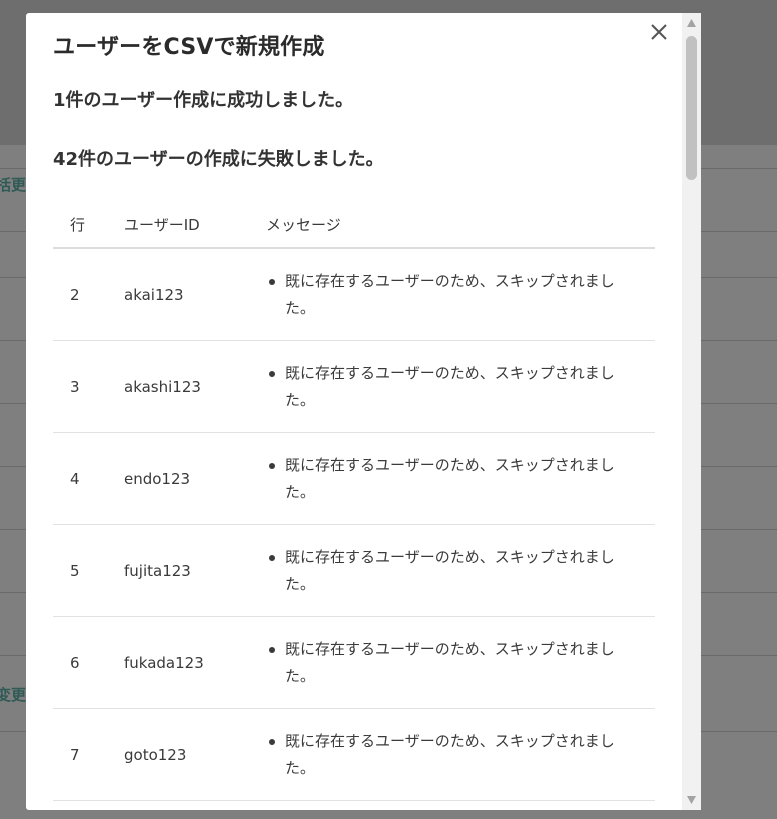 This screenshot has height=819, width=777. Describe the element at coordinates (155, 754) in the screenshot. I see `row-user-id: goto123` at that location.